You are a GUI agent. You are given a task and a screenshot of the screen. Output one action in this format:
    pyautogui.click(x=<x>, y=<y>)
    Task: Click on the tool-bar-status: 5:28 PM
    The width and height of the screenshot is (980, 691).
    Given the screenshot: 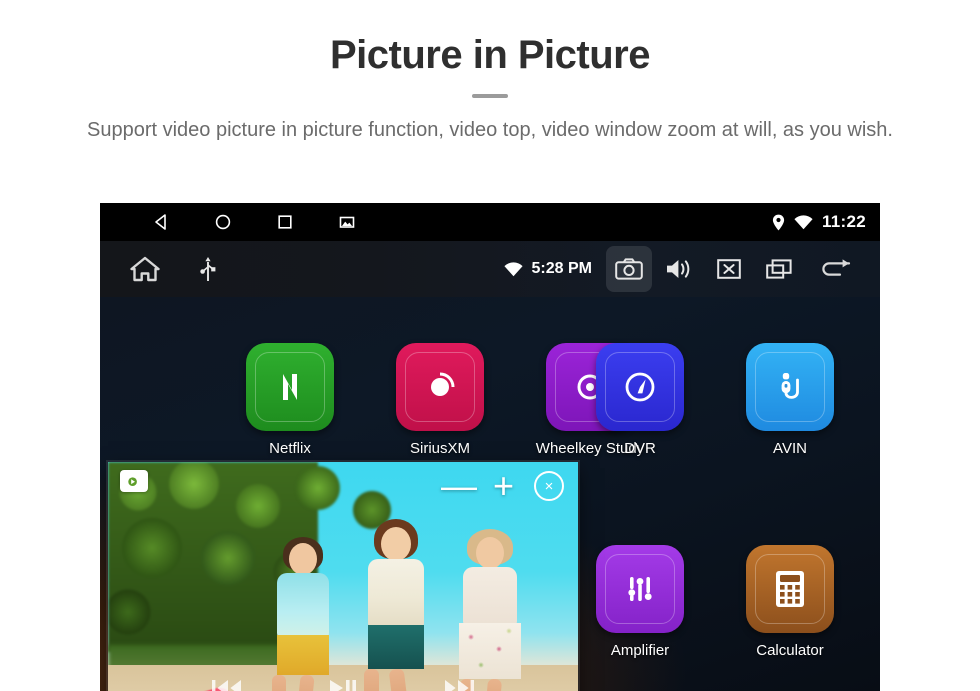 What is the action you would take?
    pyautogui.click(x=547, y=269)
    